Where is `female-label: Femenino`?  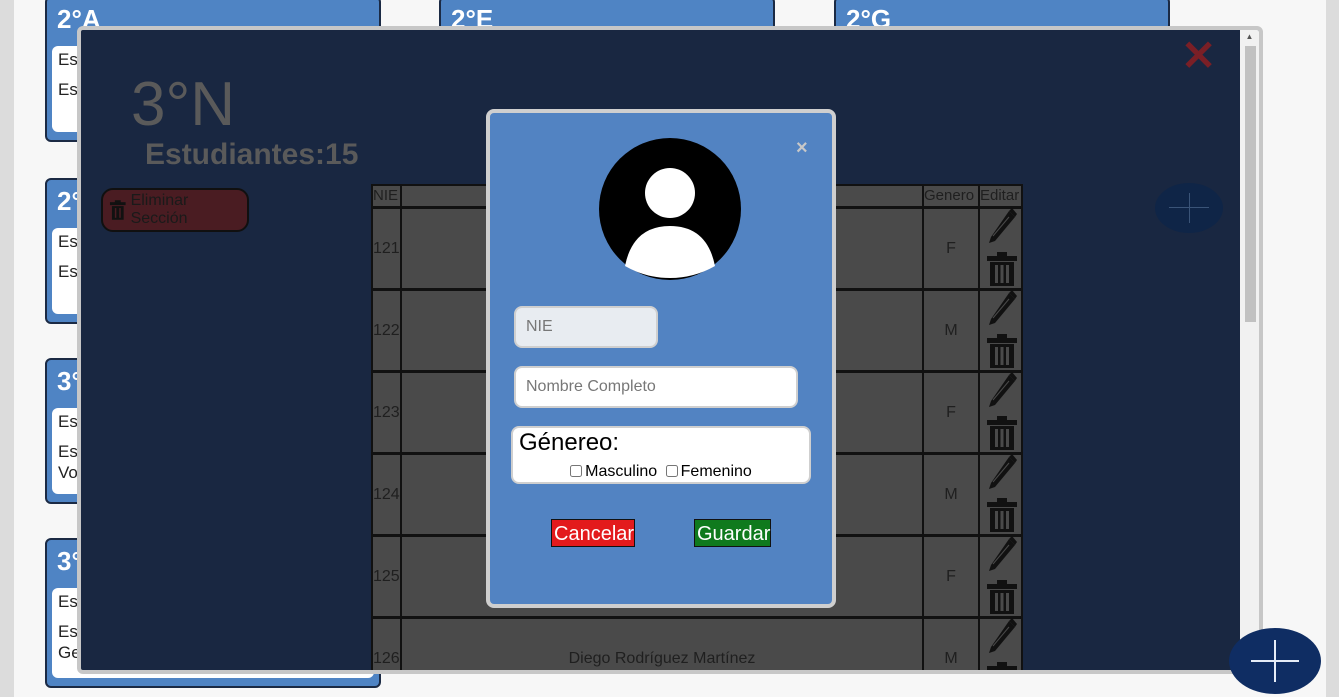
female-label: Femenino is located at coordinates (716, 471).